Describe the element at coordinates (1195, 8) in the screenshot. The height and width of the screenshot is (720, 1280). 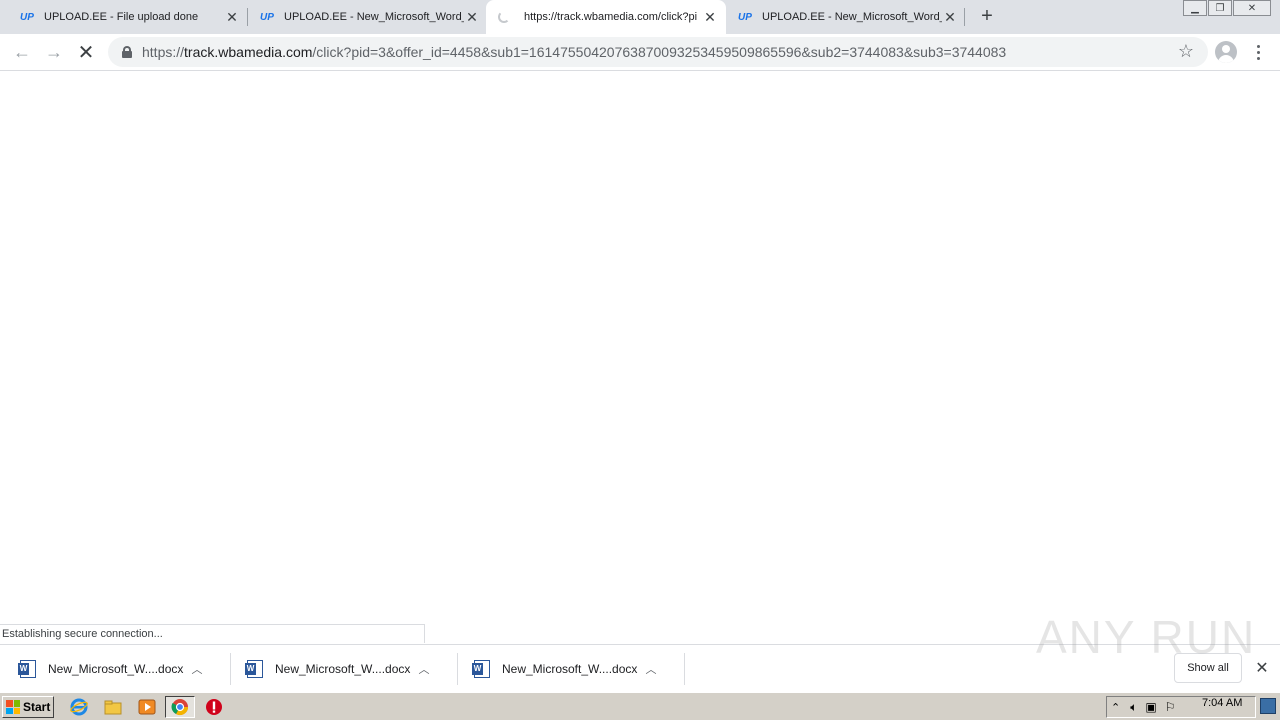
I see `minimize-button: ▁` at that location.